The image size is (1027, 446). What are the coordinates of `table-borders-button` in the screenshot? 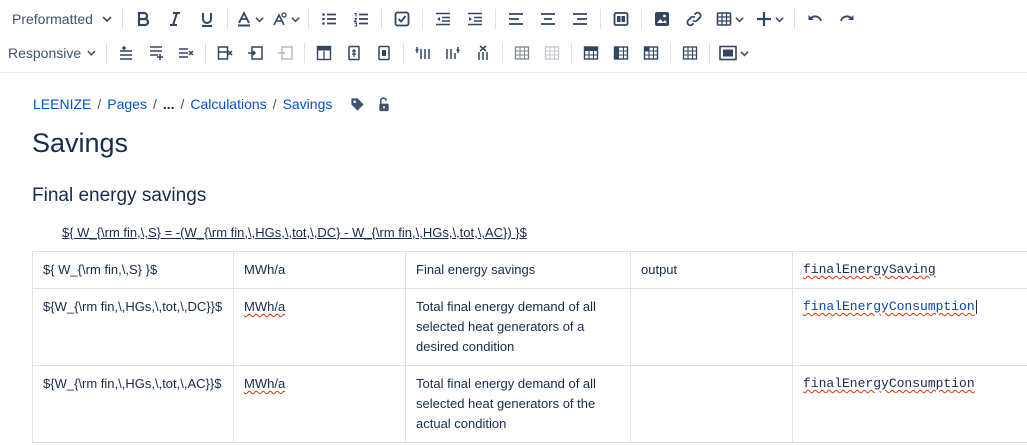 It's located at (690, 53).